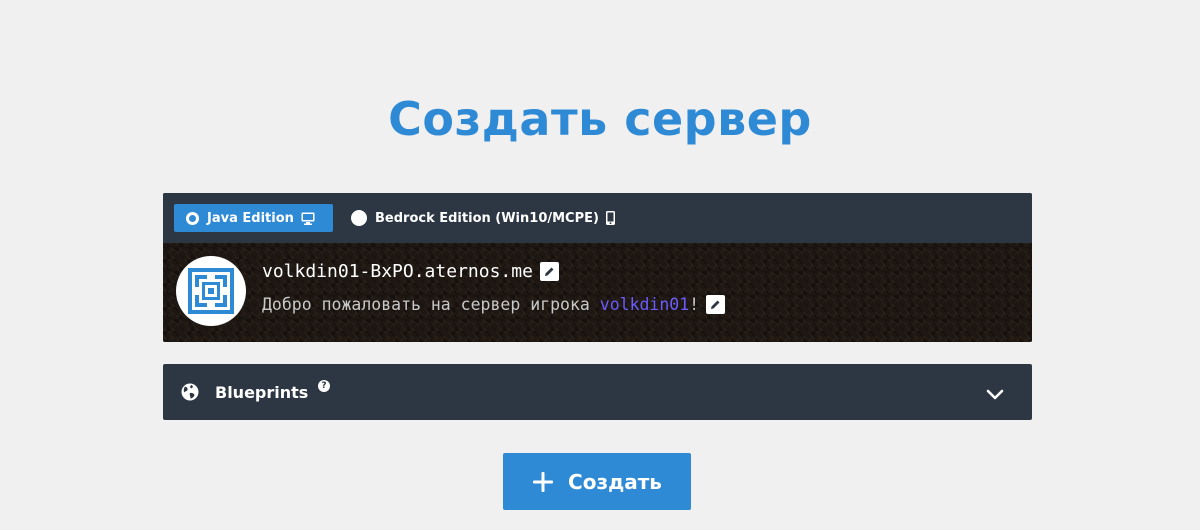  What do you see at coordinates (308, 218) in the screenshot?
I see `desktop-icon` at bounding box center [308, 218].